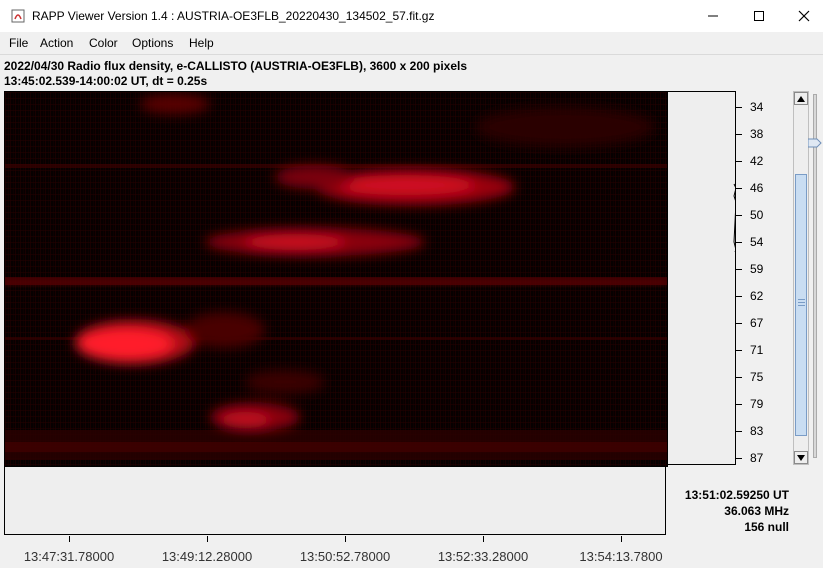  I want to click on minimize-icon, so click(713, 16).